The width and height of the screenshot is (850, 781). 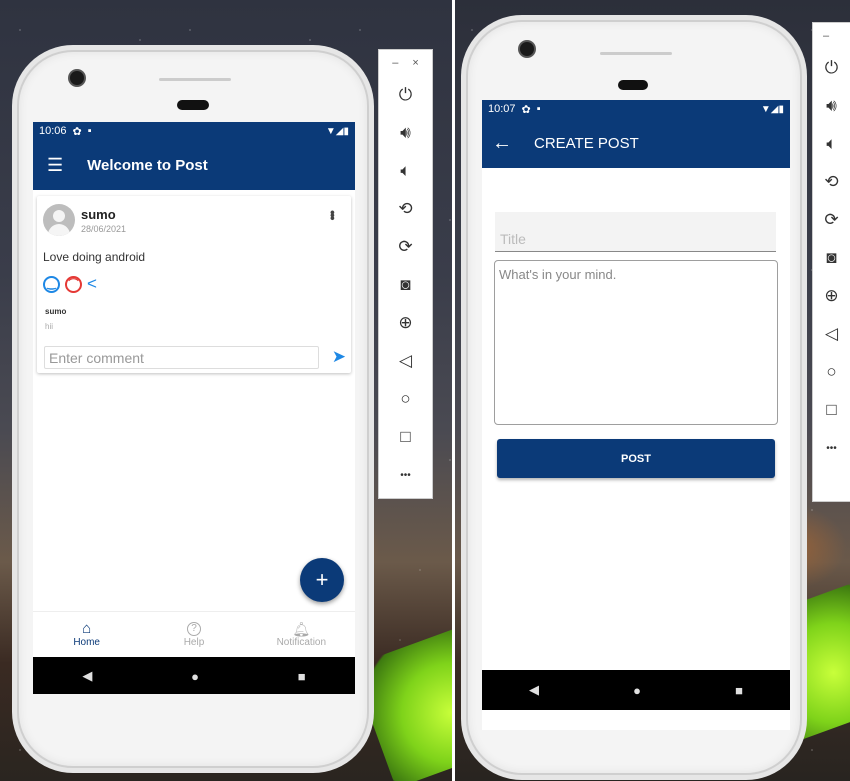 I want to click on app-bar: ☰ Welcome to Post, so click(x=194, y=165).